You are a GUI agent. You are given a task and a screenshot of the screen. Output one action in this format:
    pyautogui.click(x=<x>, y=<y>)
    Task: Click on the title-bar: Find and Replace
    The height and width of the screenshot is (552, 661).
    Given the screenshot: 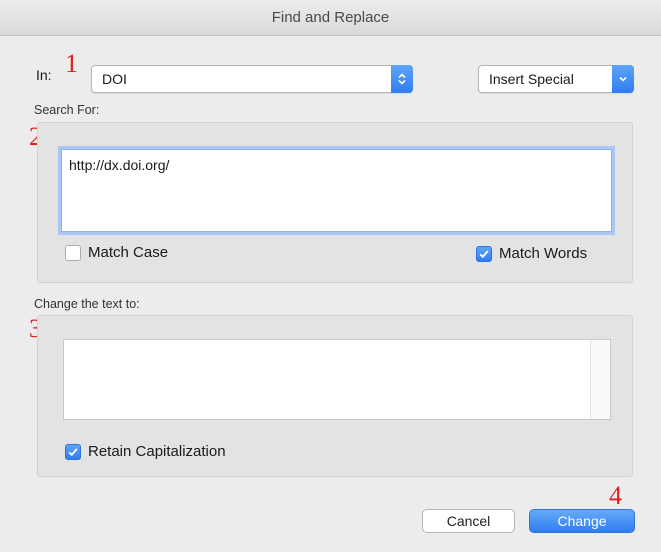 What is the action you would take?
    pyautogui.click(x=330, y=18)
    